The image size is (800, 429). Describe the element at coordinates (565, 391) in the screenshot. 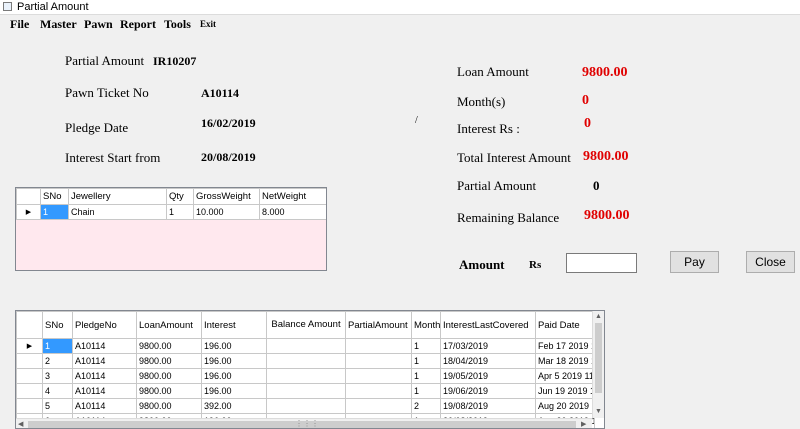

I see `table-cell: Jun 19 2019 12:3` at that location.